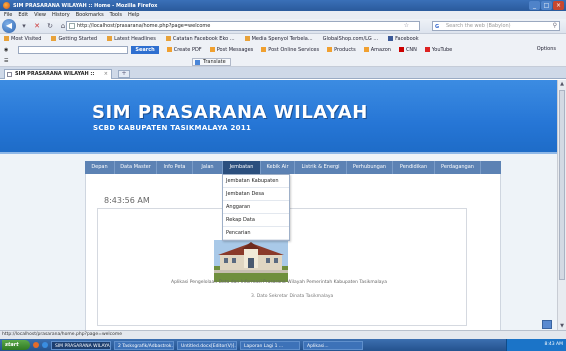  Describe the element at coordinates (23, 15) in the screenshot. I see `menu-edit: Edit` at that location.